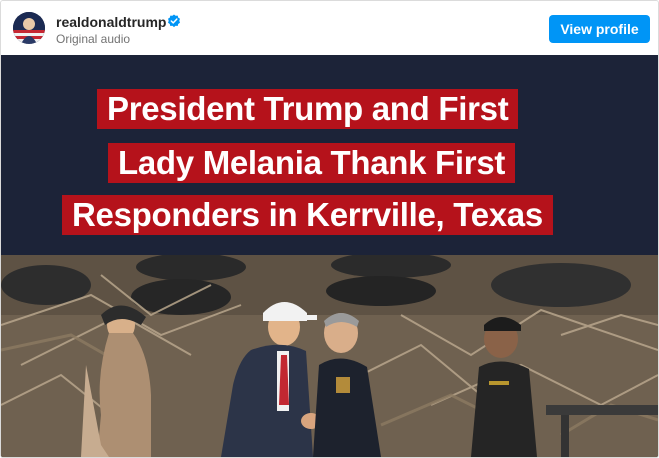  I want to click on caption-line-3: Responders in Kerrville, Texas, so click(307, 215).